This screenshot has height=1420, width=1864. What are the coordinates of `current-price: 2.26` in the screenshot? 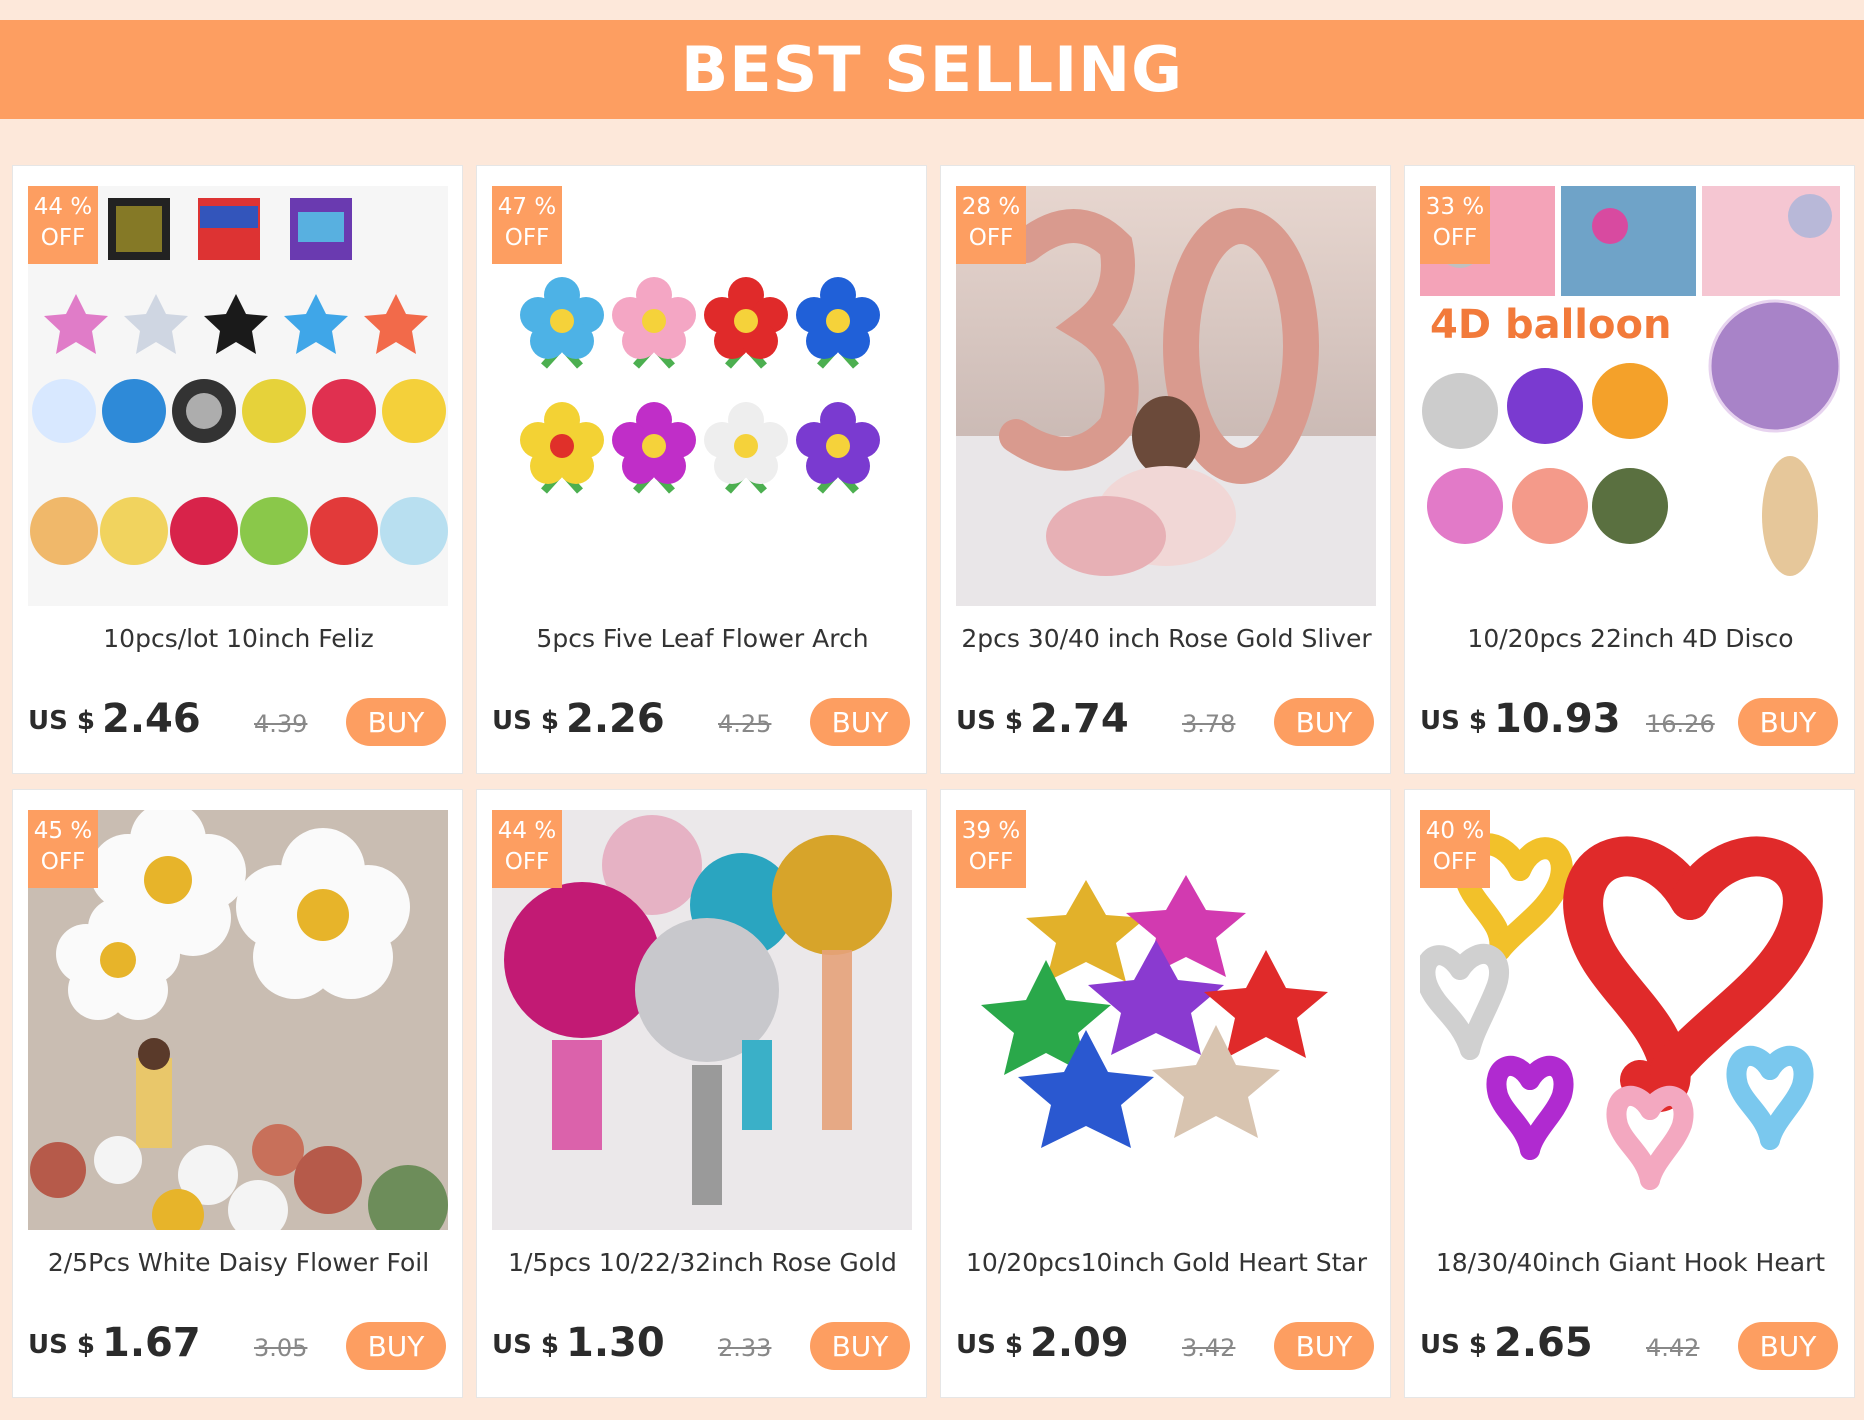 It's located at (615, 719).